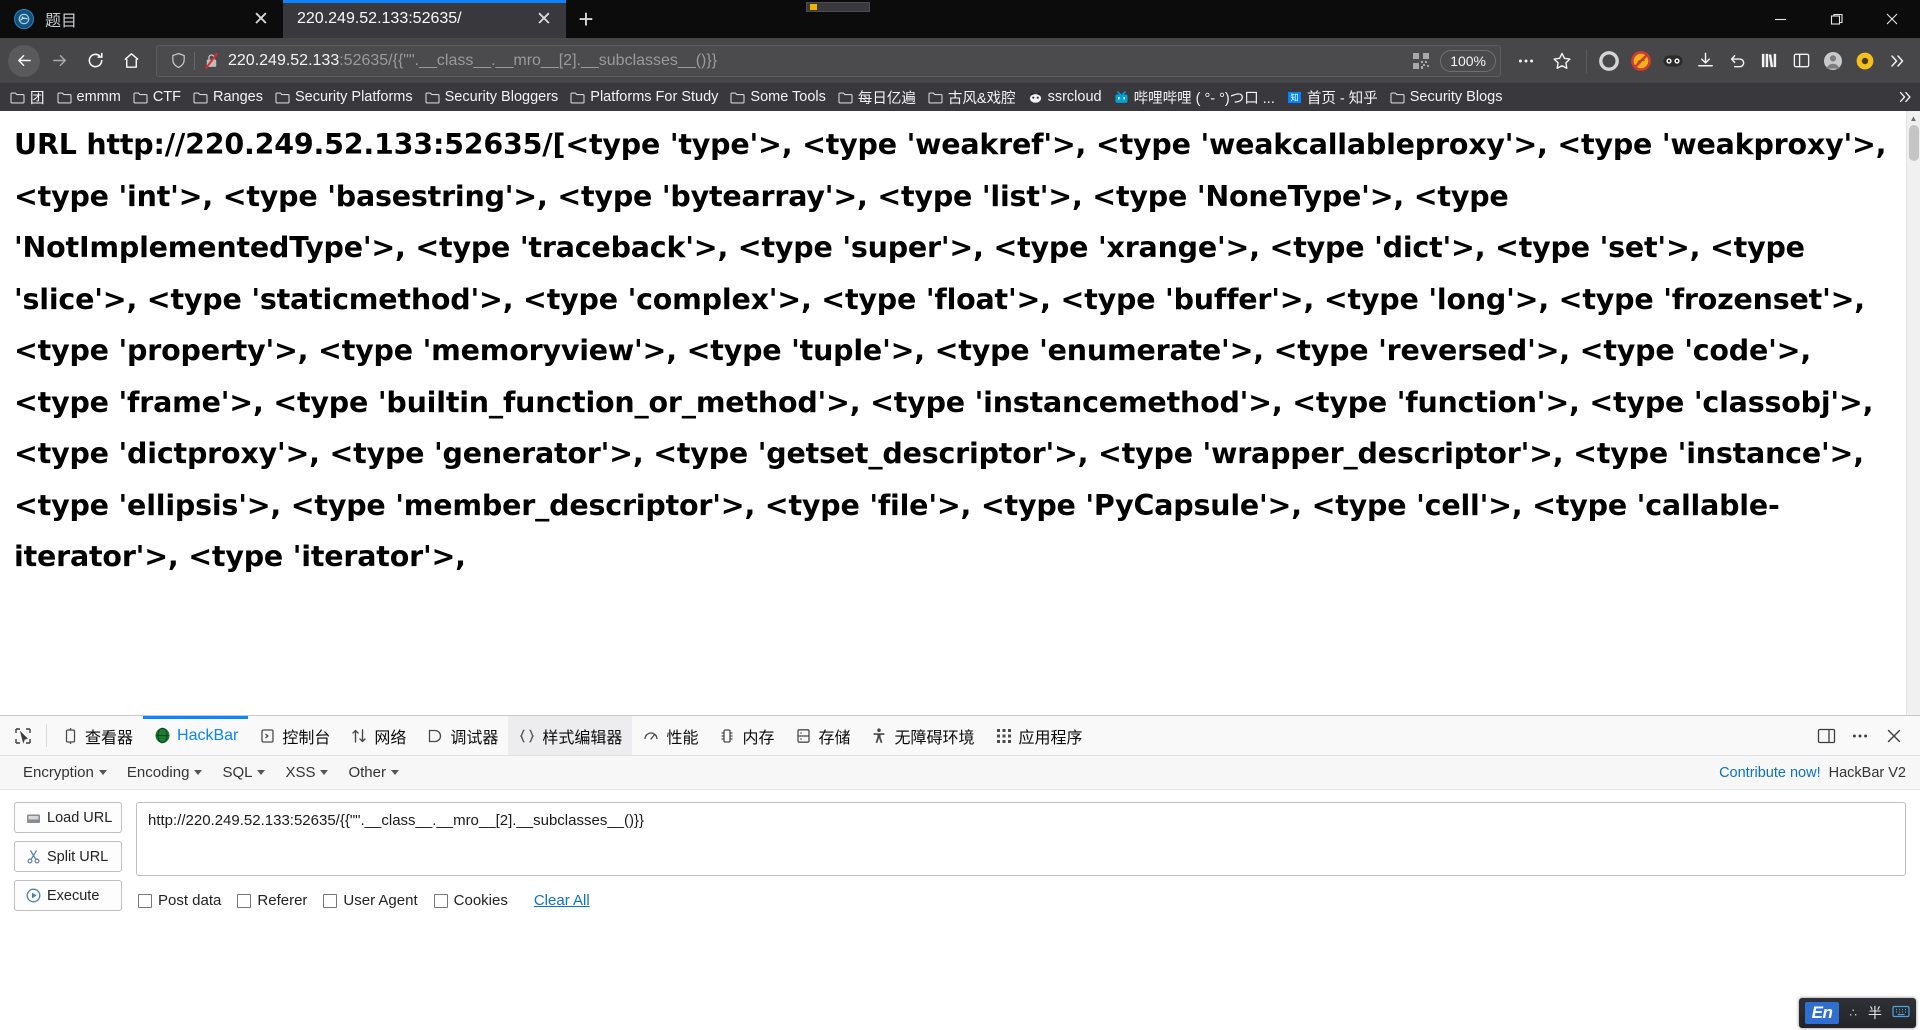 Image resolution: width=1920 pixels, height=1030 pixels. I want to click on downloads-icon, so click(1705, 61).